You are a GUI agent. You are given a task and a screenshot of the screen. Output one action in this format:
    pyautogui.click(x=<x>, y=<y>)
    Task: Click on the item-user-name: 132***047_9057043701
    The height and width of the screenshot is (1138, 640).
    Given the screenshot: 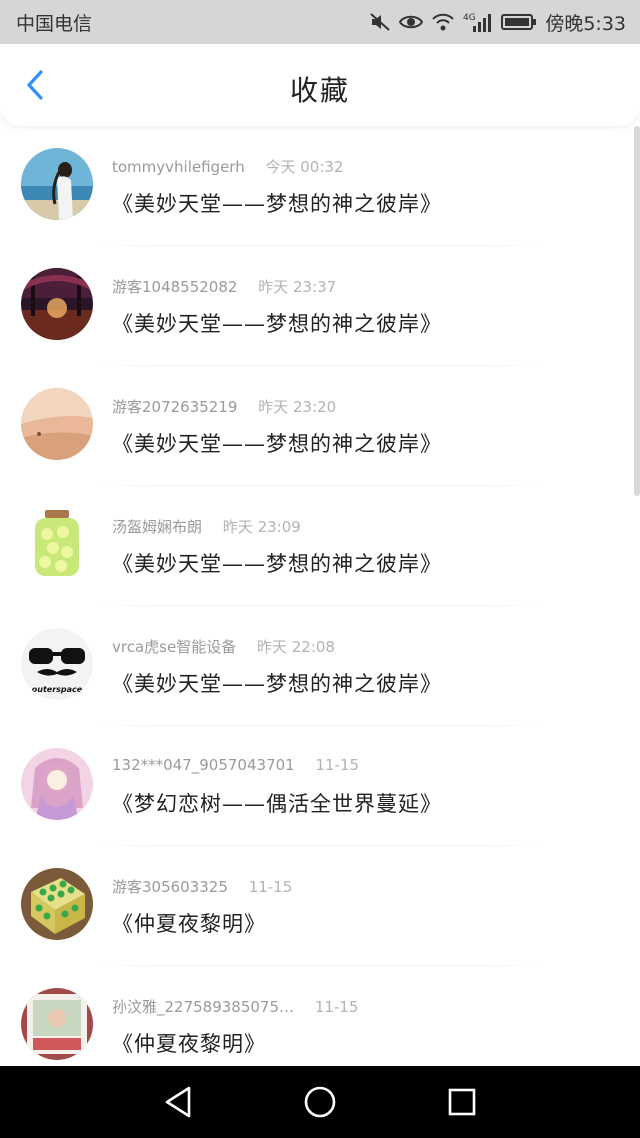 What is the action you would take?
    pyautogui.click(x=203, y=765)
    